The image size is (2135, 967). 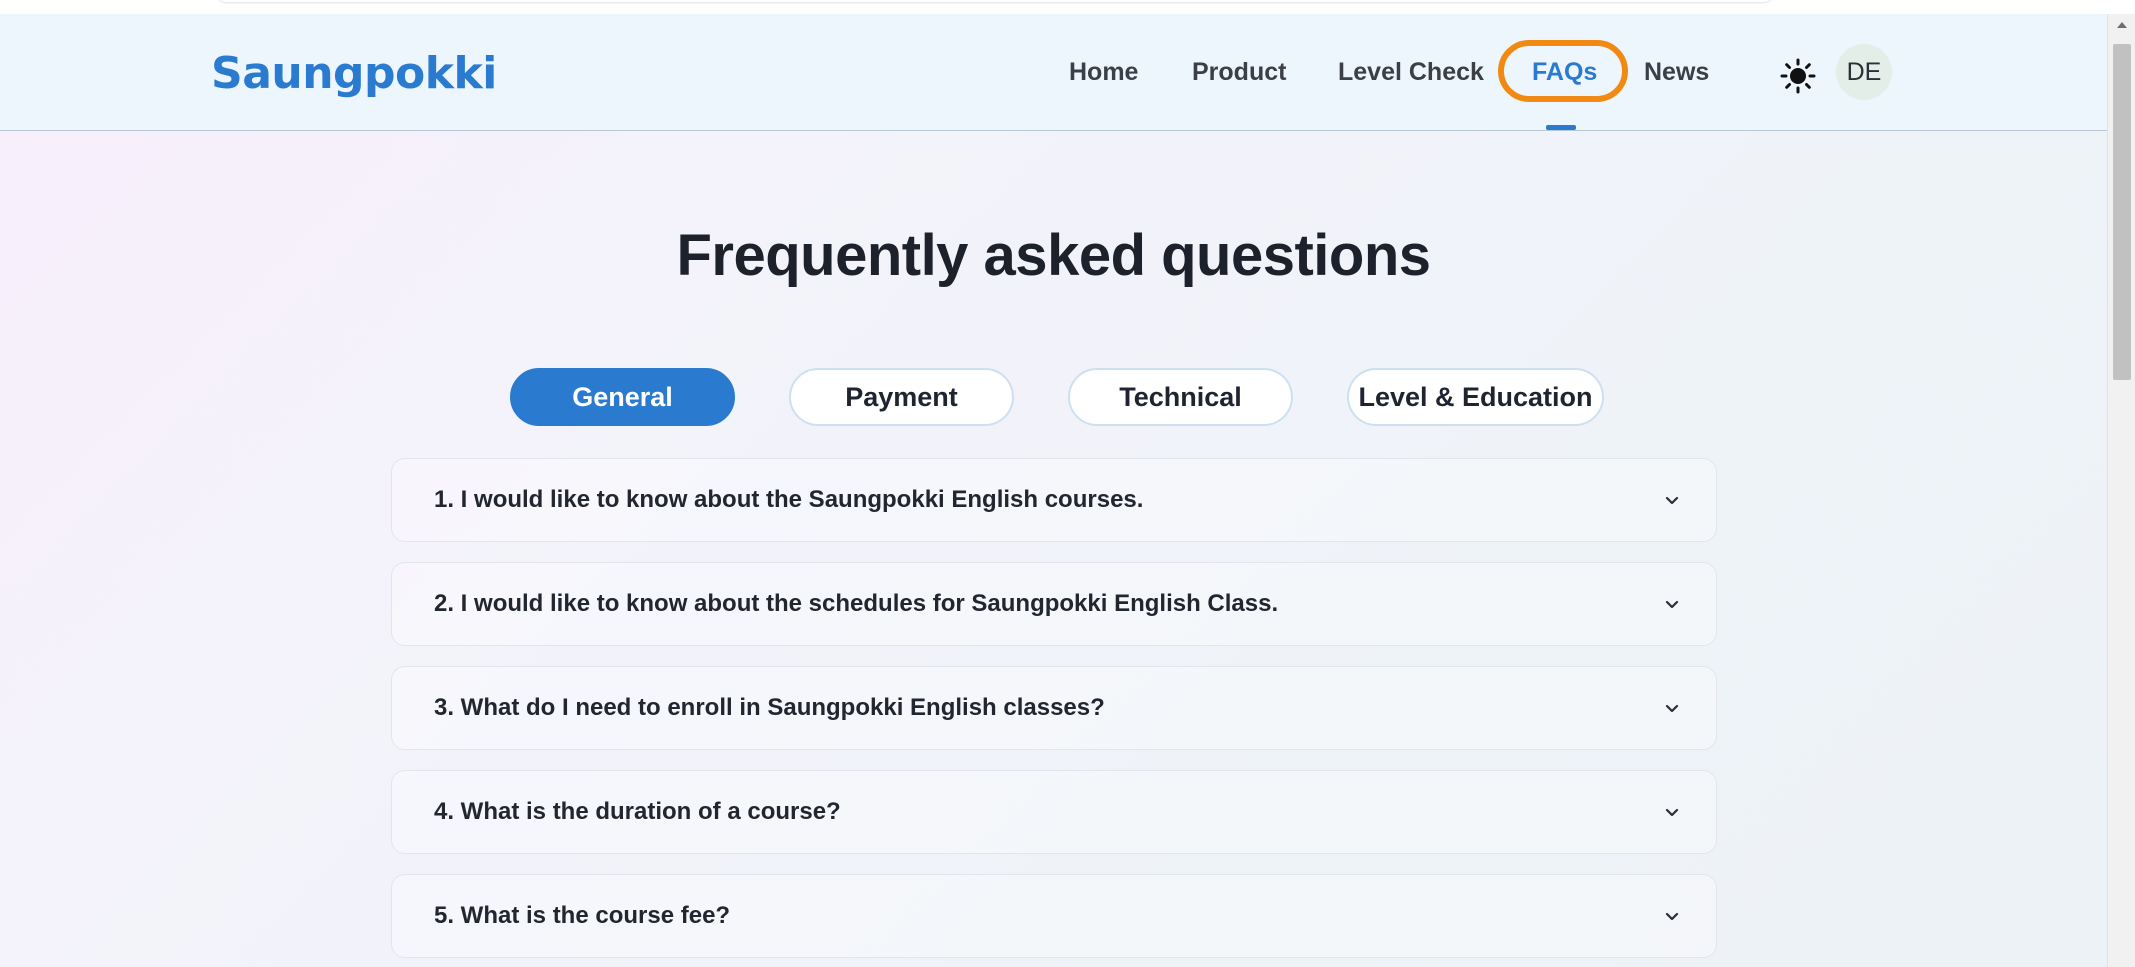 I want to click on theme-toggle-button, so click(x=1798, y=76).